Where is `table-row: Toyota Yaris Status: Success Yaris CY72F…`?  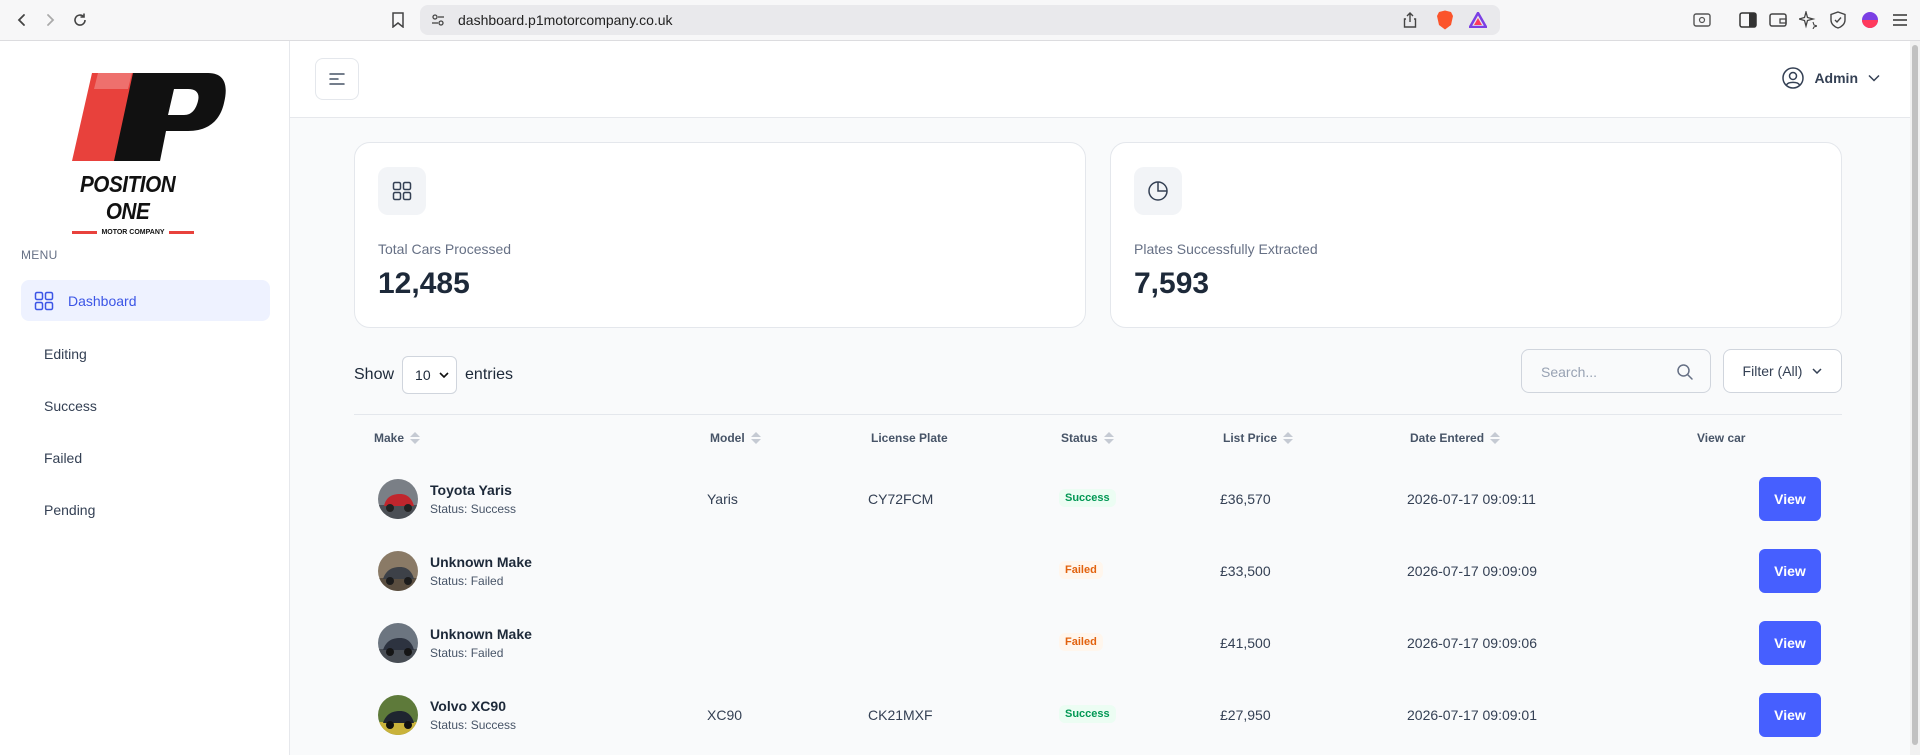 table-row: Toyota Yaris Status: Success Yaris CY72F… is located at coordinates (1098, 499).